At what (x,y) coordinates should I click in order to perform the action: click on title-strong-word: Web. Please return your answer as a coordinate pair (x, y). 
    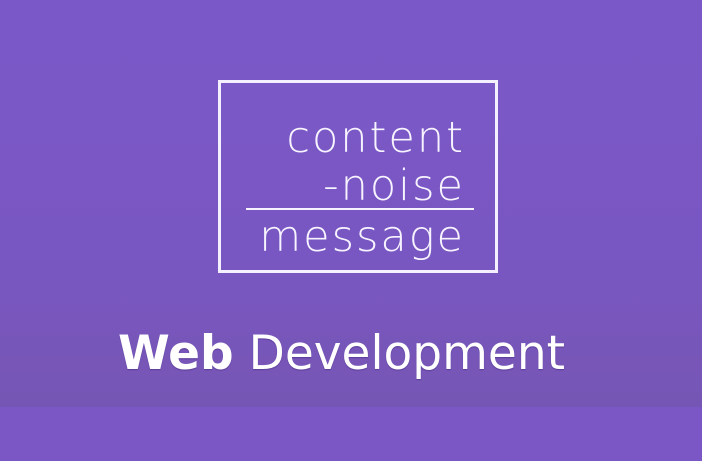
    Looking at the image, I should click on (176, 353).